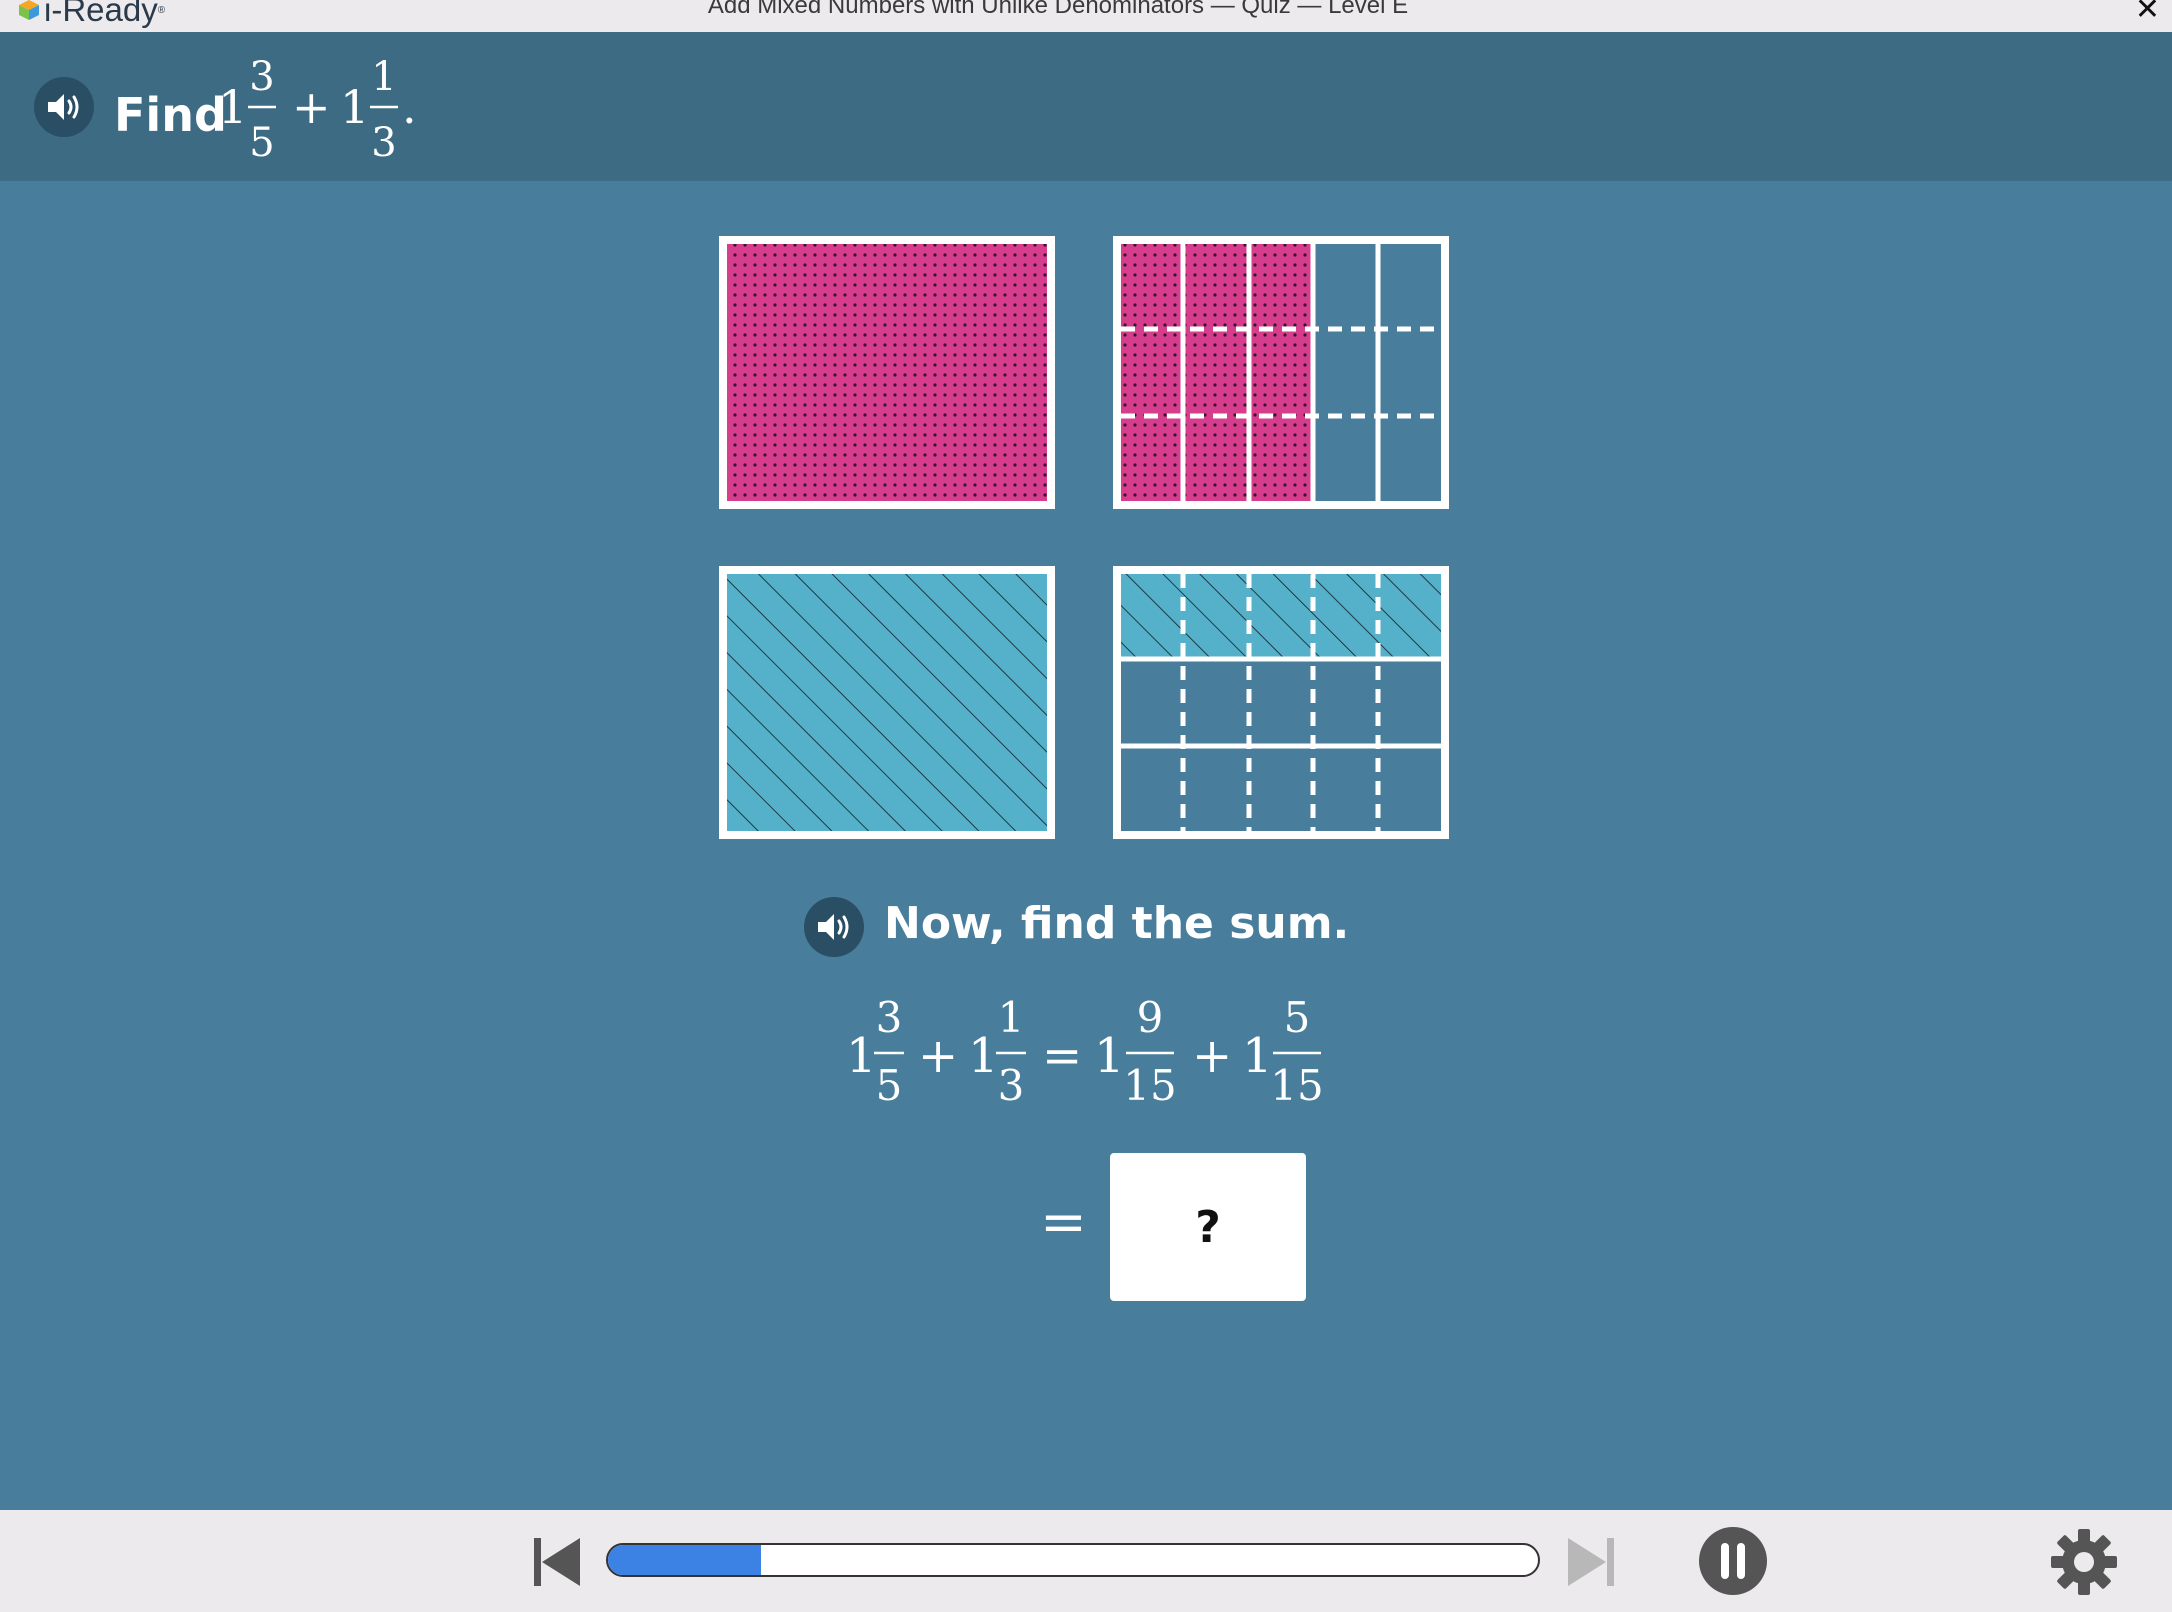 The image size is (2172, 1612). What do you see at coordinates (1149, 1085) in the screenshot?
I see `eq-rhs-a-den: 15` at bounding box center [1149, 1085].